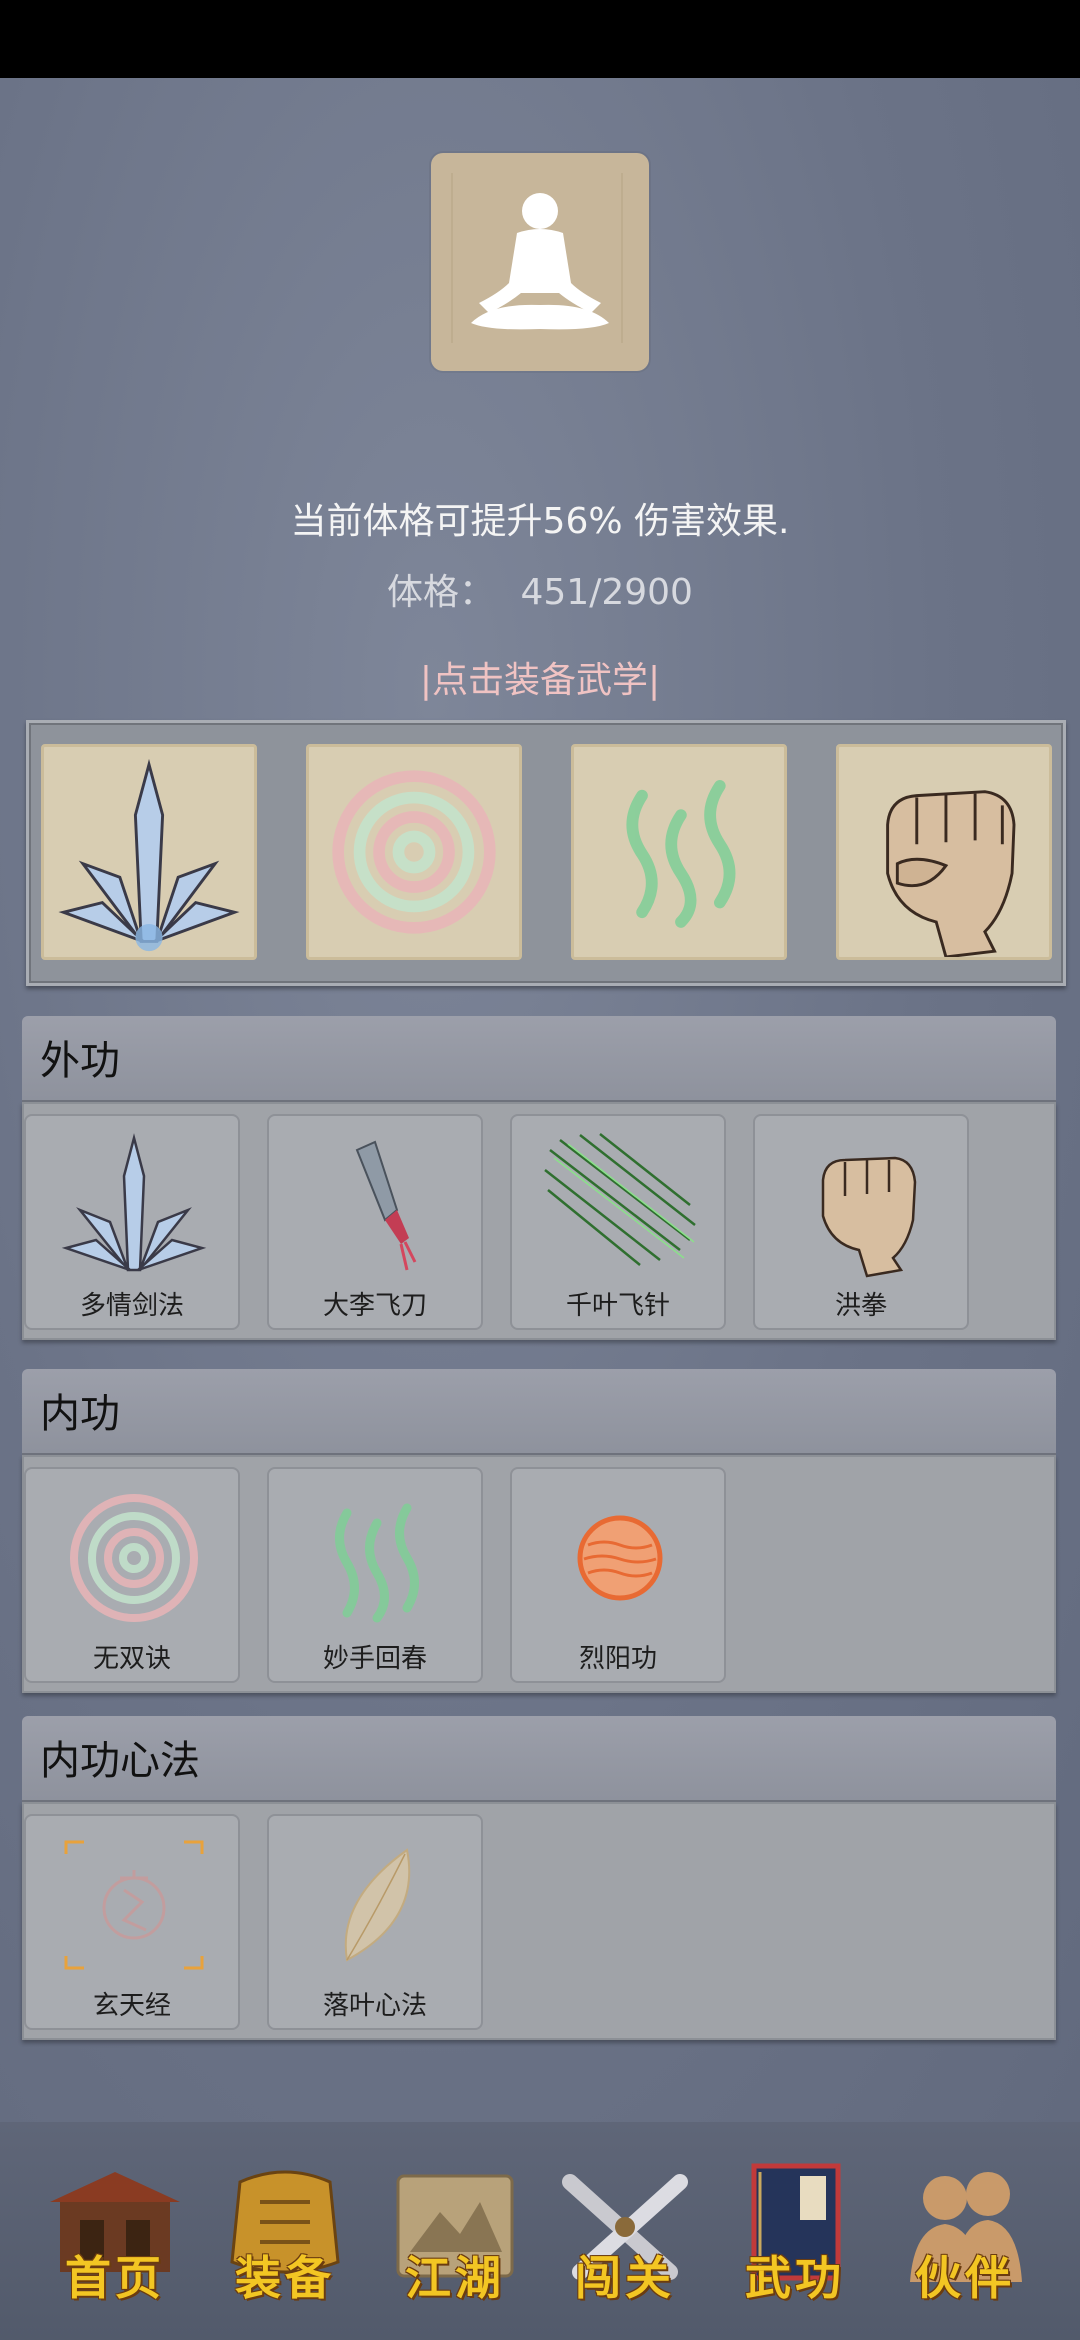 This screenshot has height=2340, width=1080. I want to click on skill-label: 烈阳功, so click(617, 1659).